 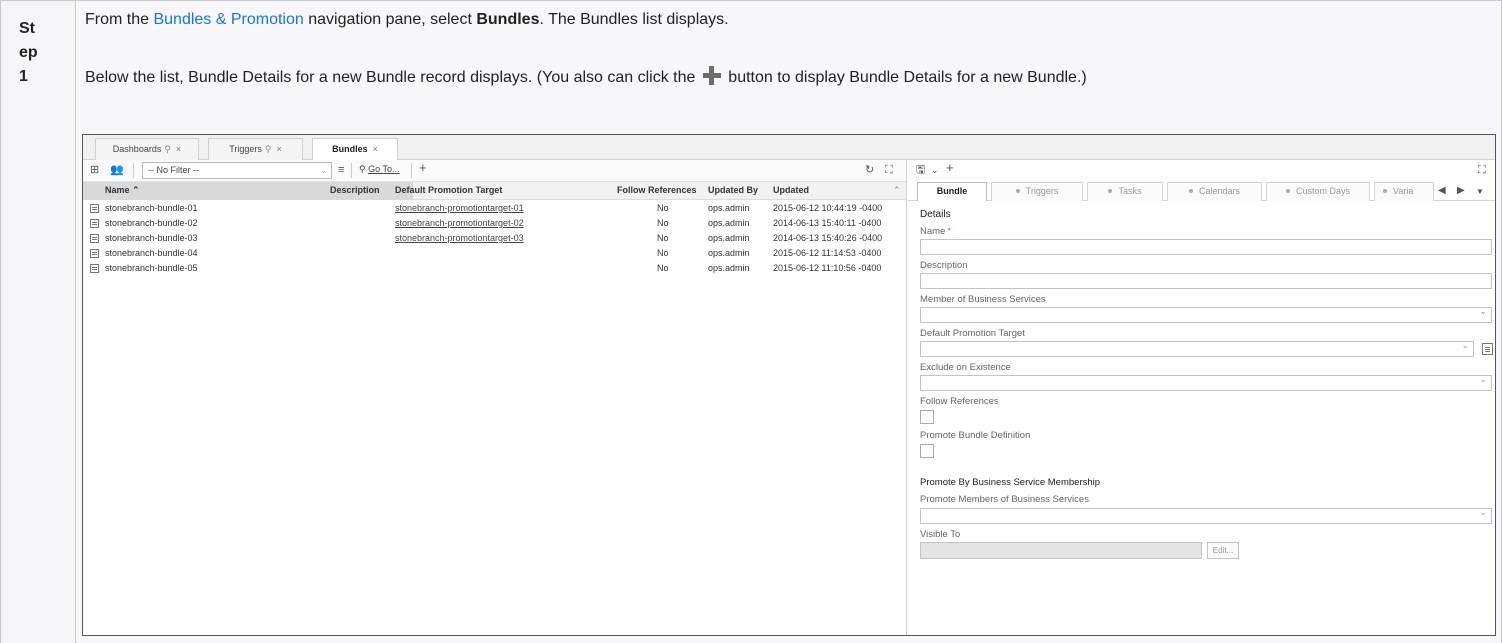 What do you see at coordinates (122, 190) in the screenshot?
I see `column-header-name: Name ⌃` at bounding box center [122, 190].